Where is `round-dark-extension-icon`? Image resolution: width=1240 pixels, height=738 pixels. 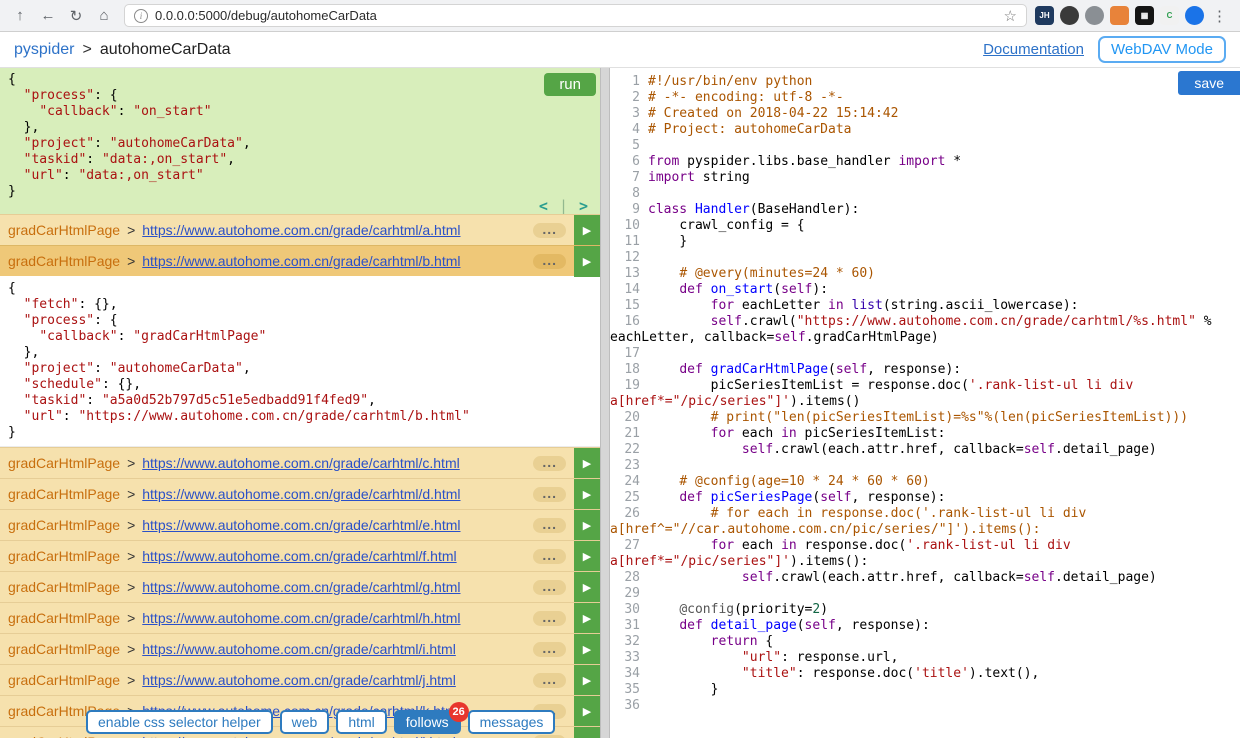
round-dark-extension-icon is located at coordinates (1069, 15).